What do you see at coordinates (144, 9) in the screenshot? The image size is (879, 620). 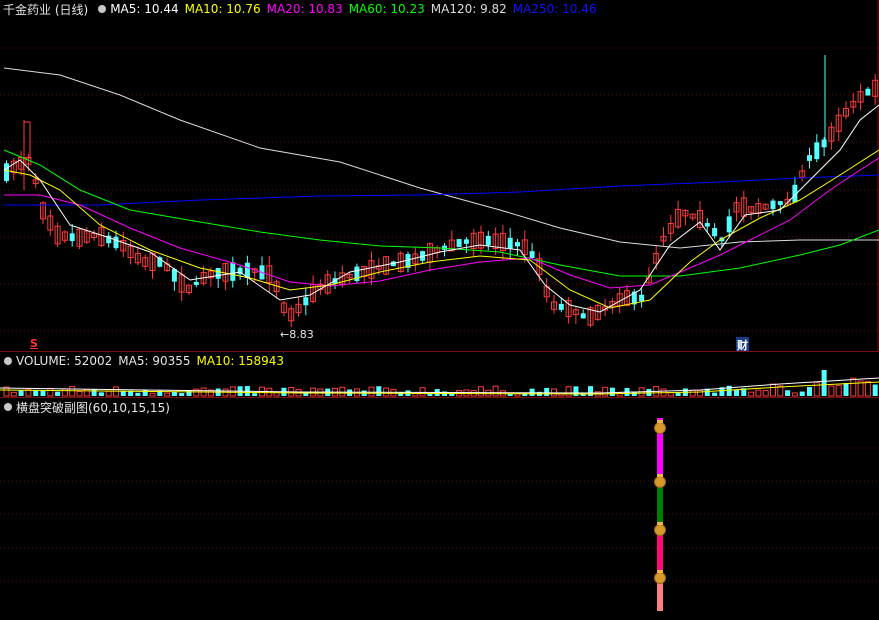 I see `ma5-value: MA5: 10.44` at bounding box center [144, 9].